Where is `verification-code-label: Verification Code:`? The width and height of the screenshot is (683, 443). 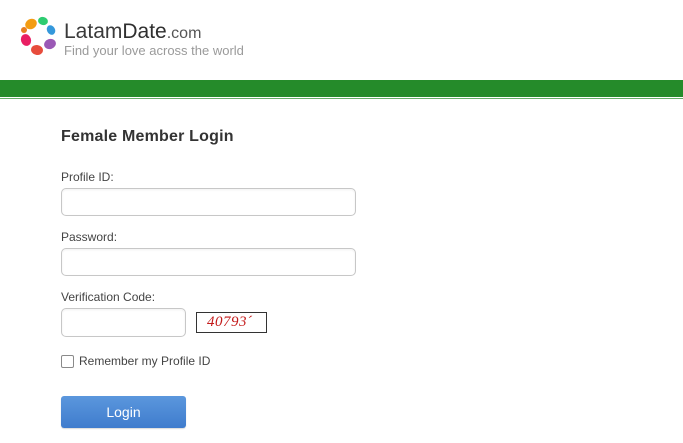 verification-code-label: Verification Code: is located at coordinates (108, 297).